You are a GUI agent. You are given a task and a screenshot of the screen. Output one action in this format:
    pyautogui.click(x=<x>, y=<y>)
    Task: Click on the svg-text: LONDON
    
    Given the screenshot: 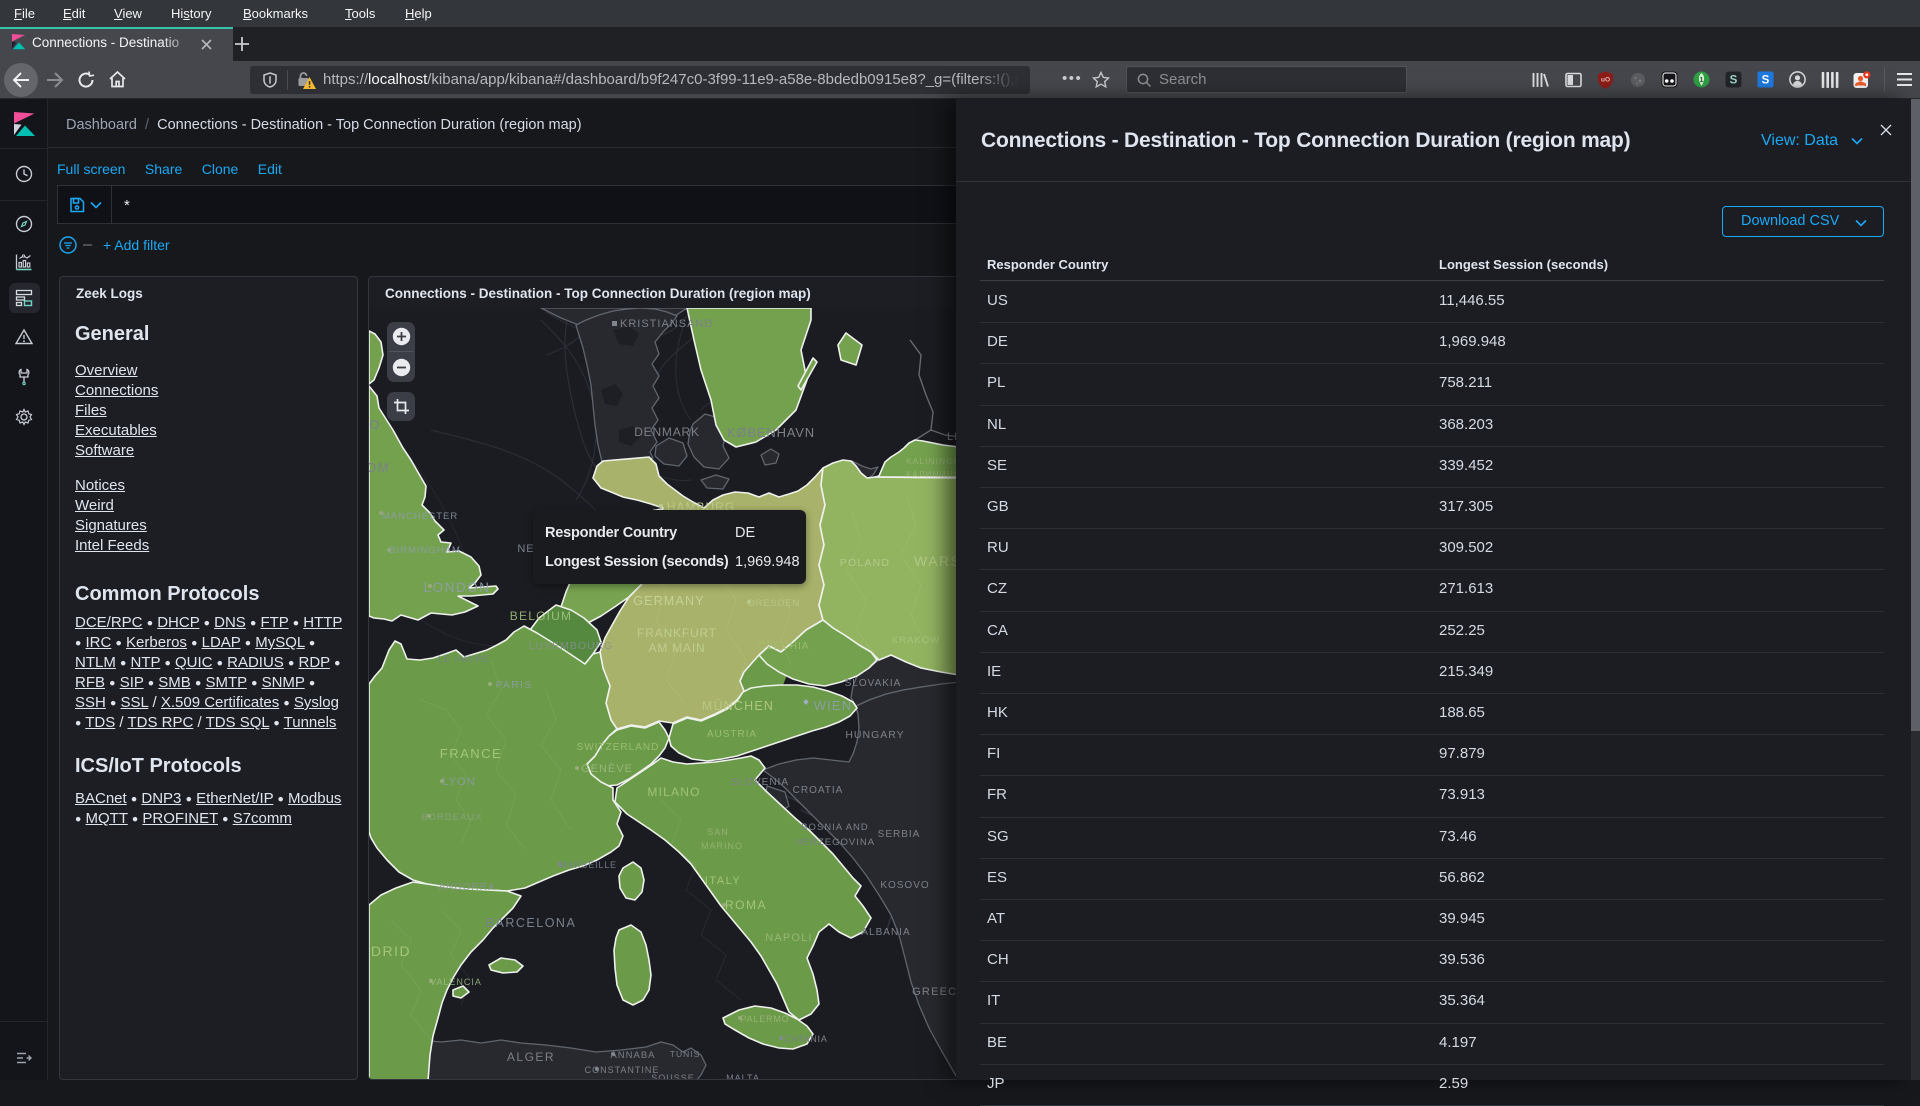 What is the action you would take?
    pyautogui.click(x=457, y=587)
    